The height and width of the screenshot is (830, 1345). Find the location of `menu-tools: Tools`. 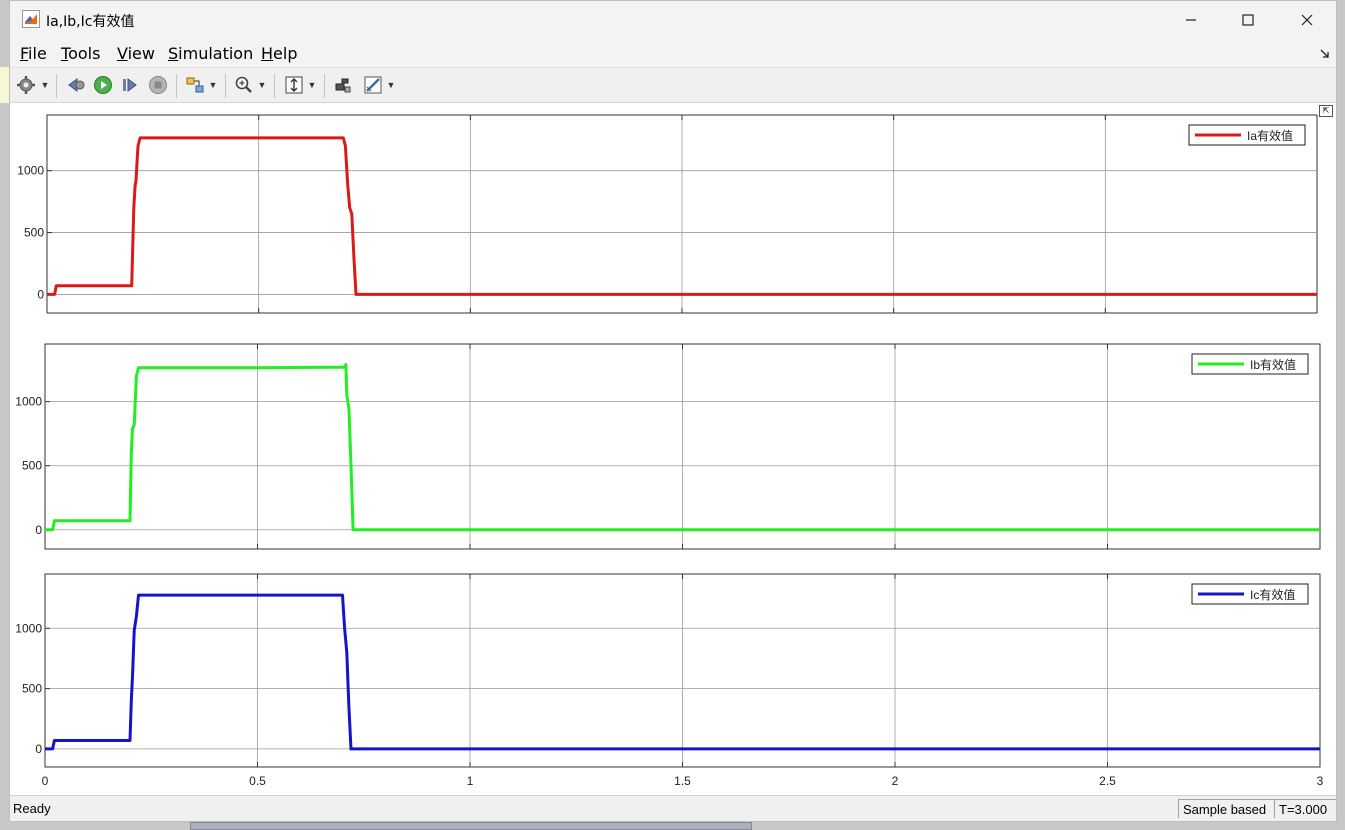

menu-tools: Tools is located at coordinates (80, 53).